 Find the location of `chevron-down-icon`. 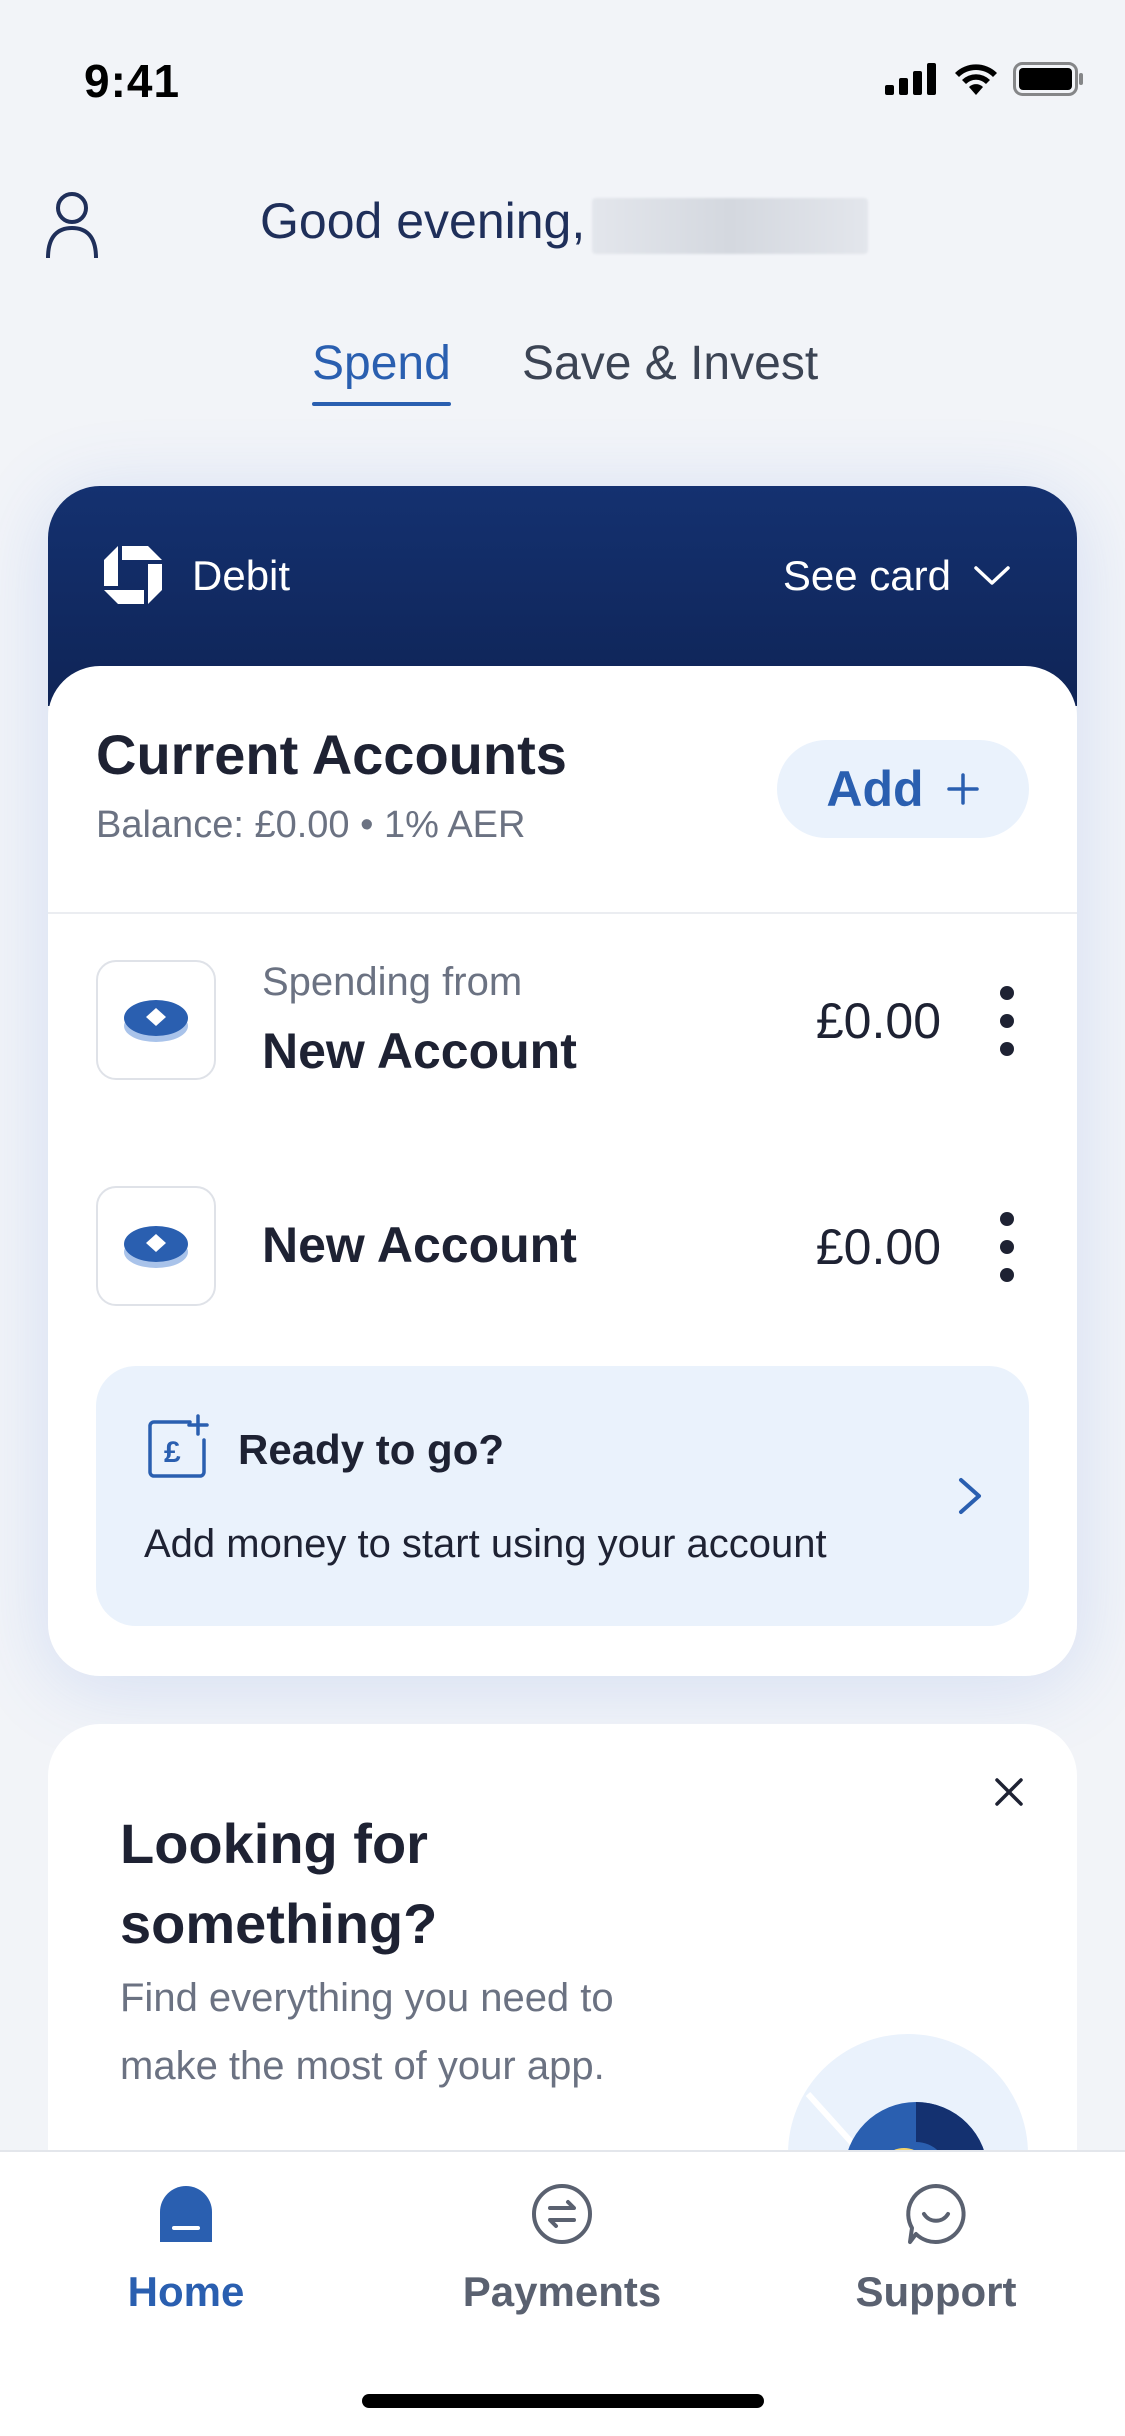

chevron-down-icon is located at coordinates (992, 575).